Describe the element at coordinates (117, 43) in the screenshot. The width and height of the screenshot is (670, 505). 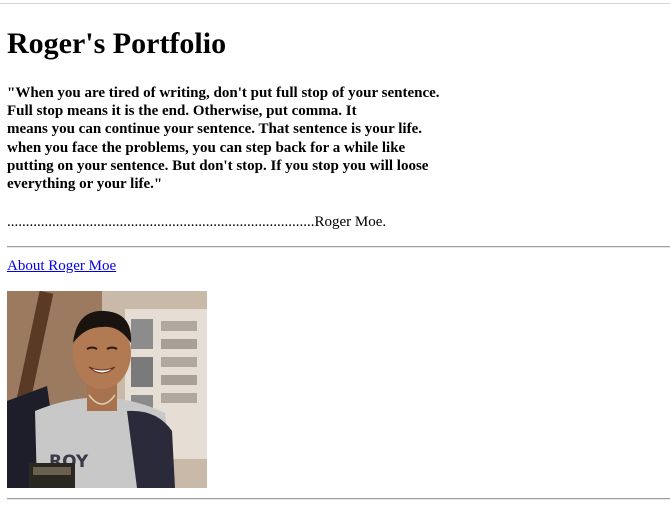
I see `page-title: Roger's Portfolio` at that location.